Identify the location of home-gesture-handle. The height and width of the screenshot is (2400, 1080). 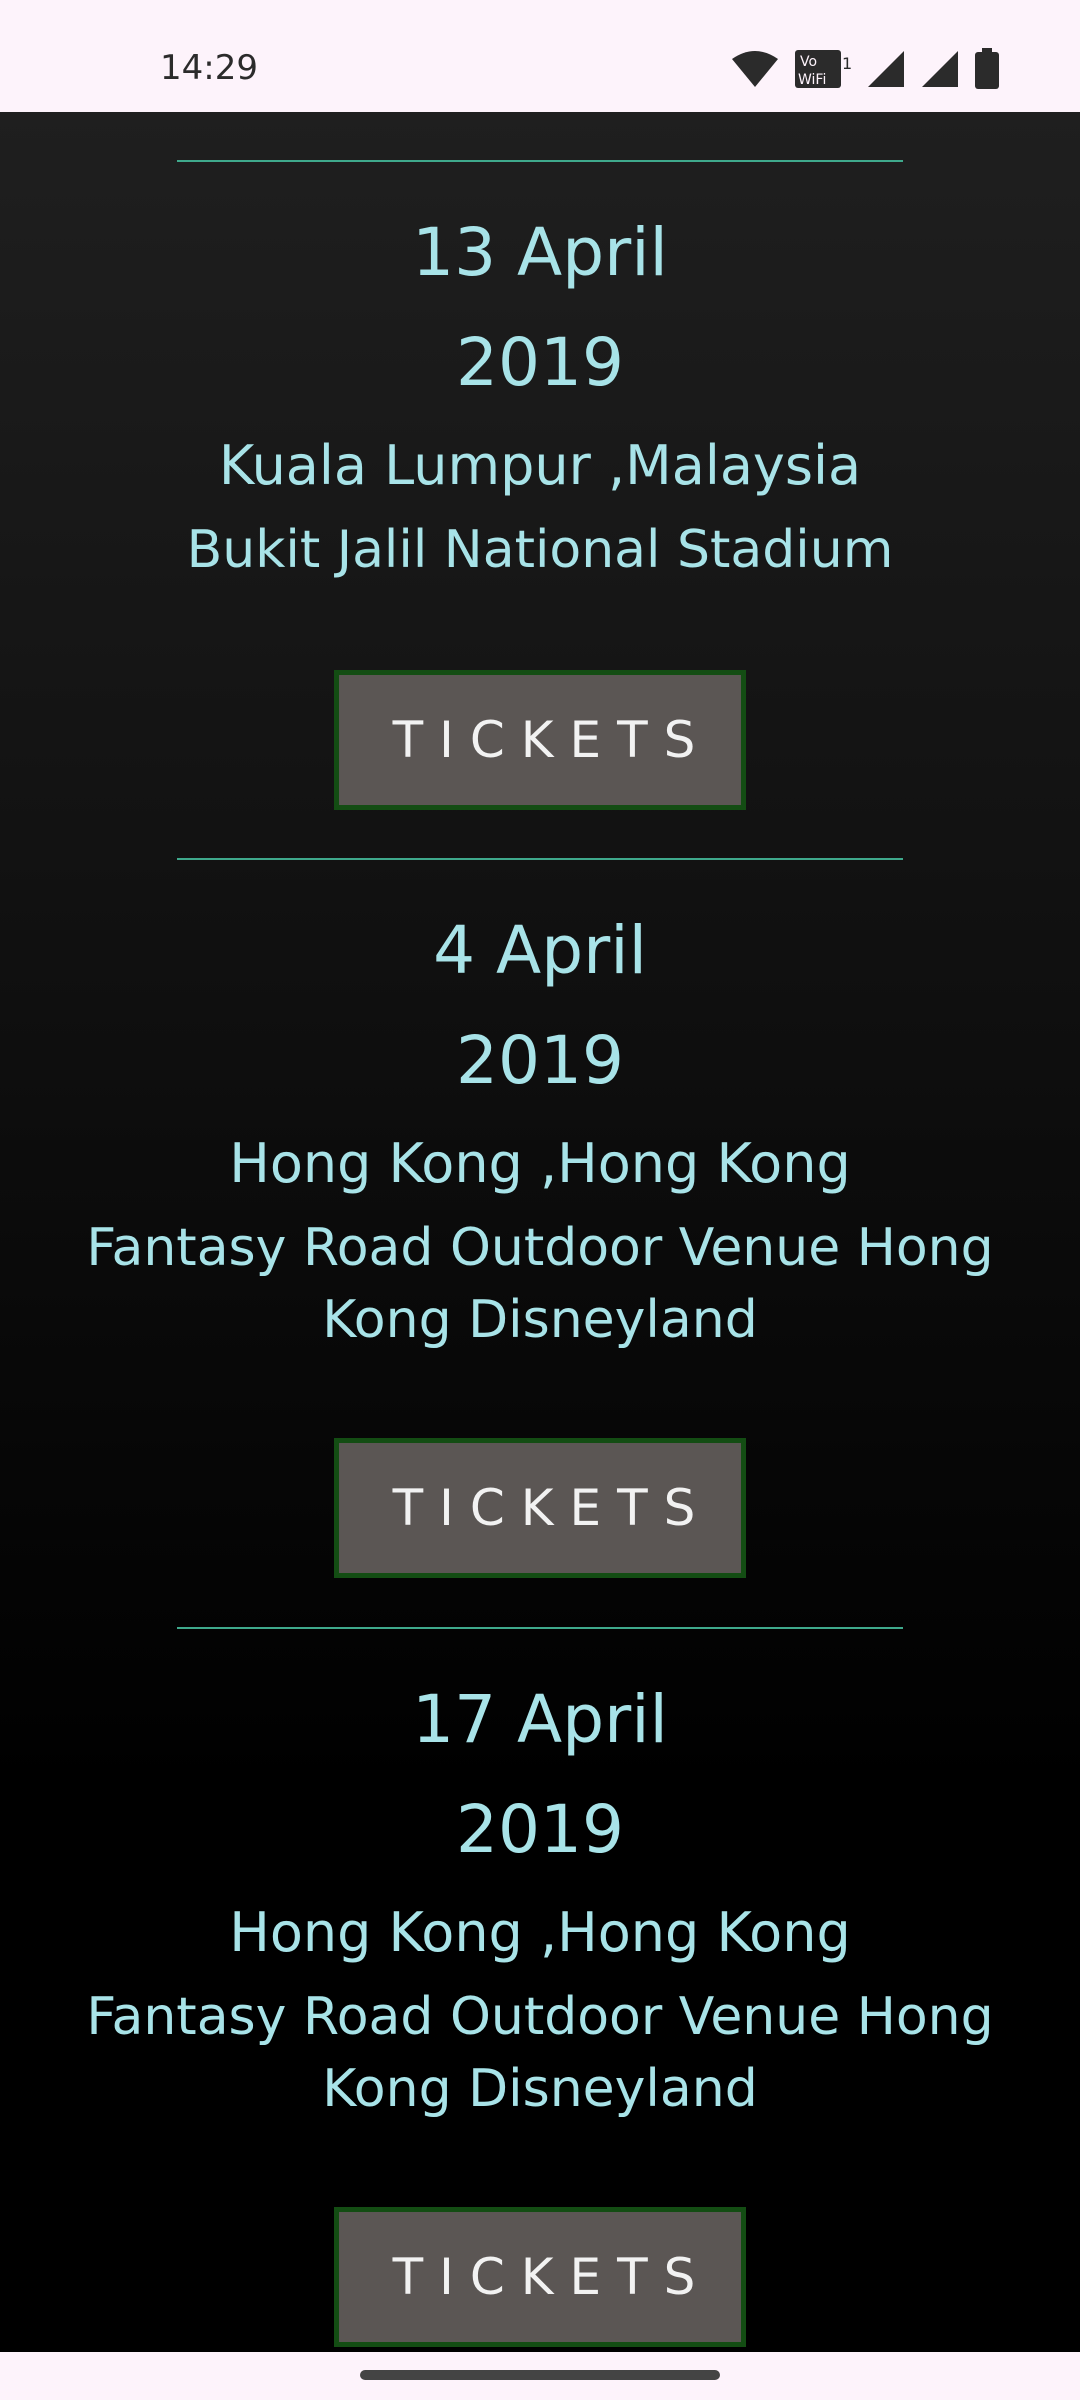
(540, 2375).